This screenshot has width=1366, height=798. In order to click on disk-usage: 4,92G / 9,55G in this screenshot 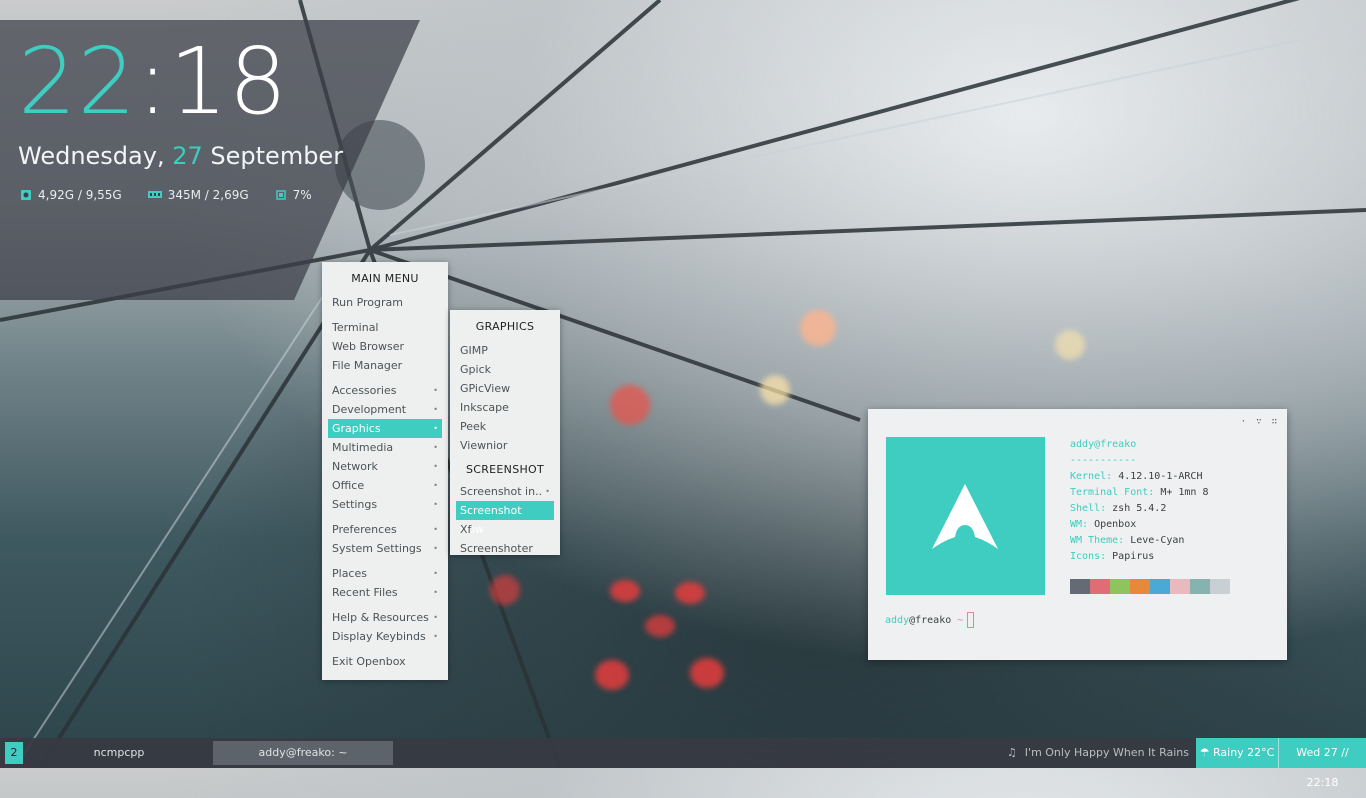, I will do `click(80, 195)`.